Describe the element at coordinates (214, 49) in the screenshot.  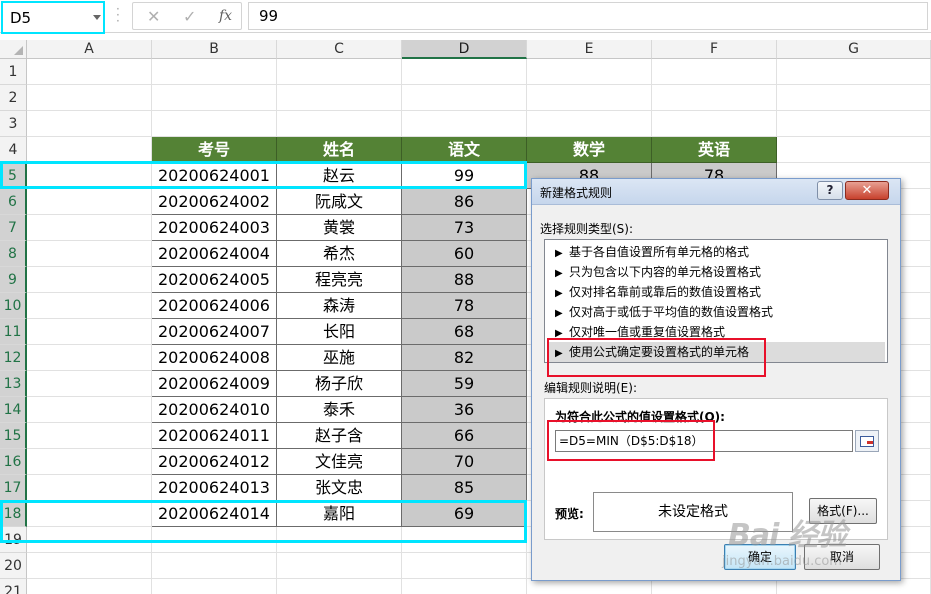
I see `column-header-b: B` at that location.